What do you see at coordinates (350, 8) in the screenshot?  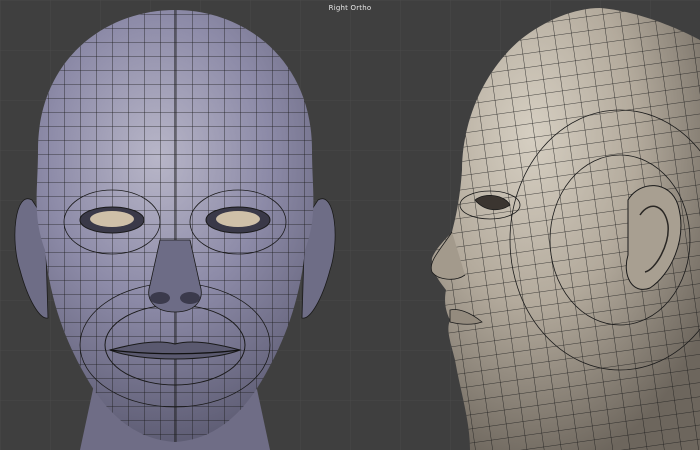 I see `view-label: Right Ortho` at bounding box center [350, 8].